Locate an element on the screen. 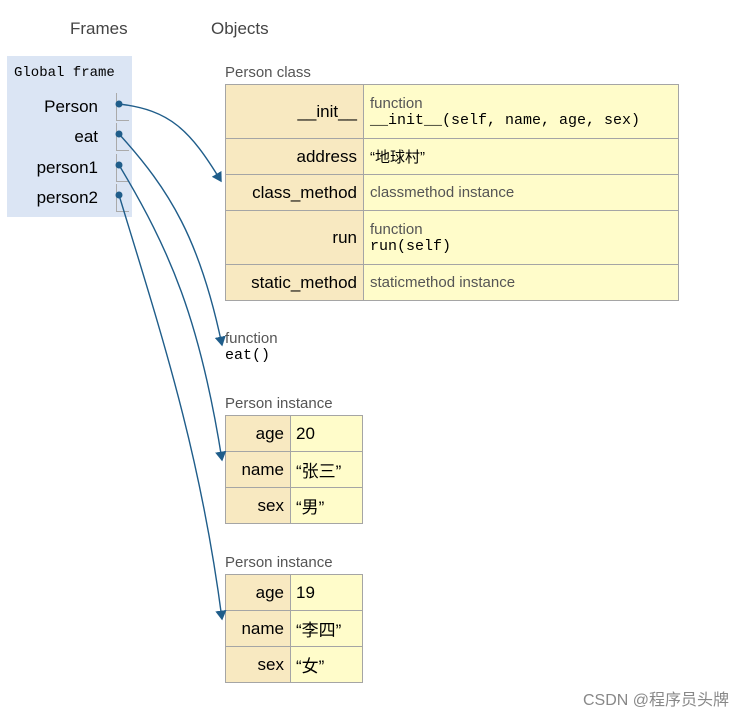 The height and width of the screenshot is (714, 741). person-to-class-arrow is located at coordinates (170, 143).